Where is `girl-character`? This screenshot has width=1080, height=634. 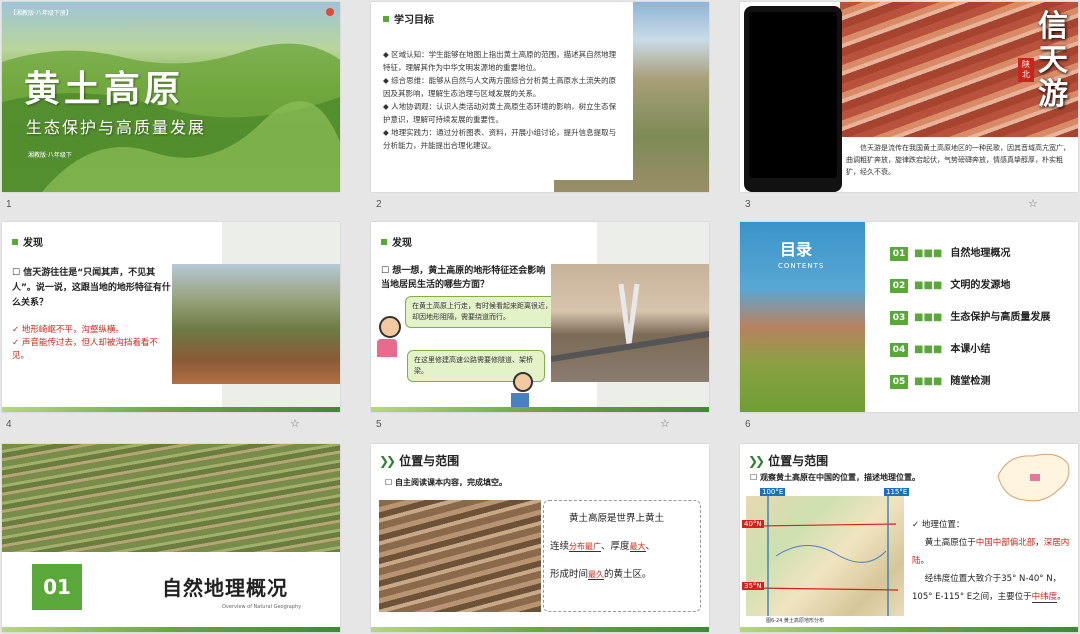
girl-character is located at coordinates (389, 336).